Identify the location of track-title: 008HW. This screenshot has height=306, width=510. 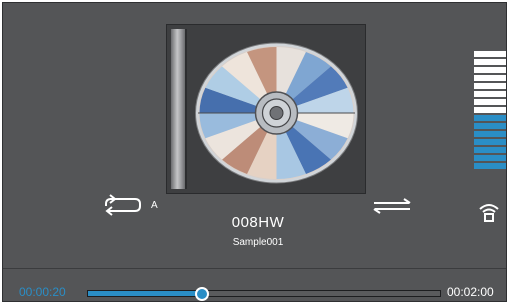
(258, 222).